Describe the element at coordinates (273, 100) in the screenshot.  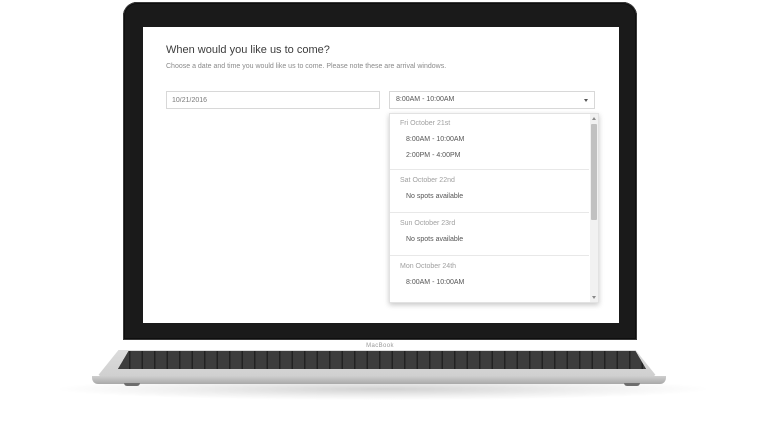
I see `date-input` at that location.